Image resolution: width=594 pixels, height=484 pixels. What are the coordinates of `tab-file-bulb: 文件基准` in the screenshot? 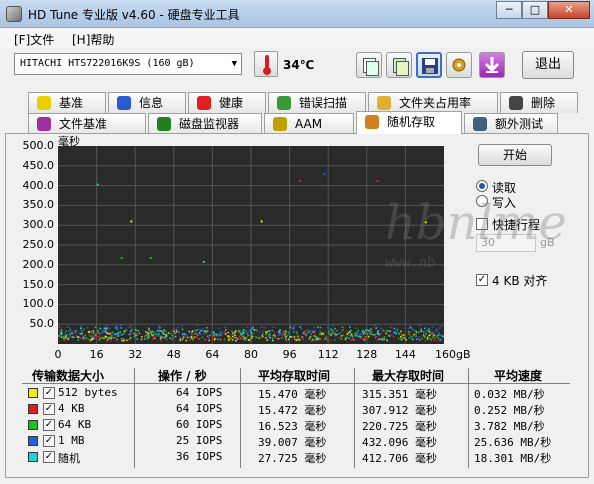 It's located at (87, 123).